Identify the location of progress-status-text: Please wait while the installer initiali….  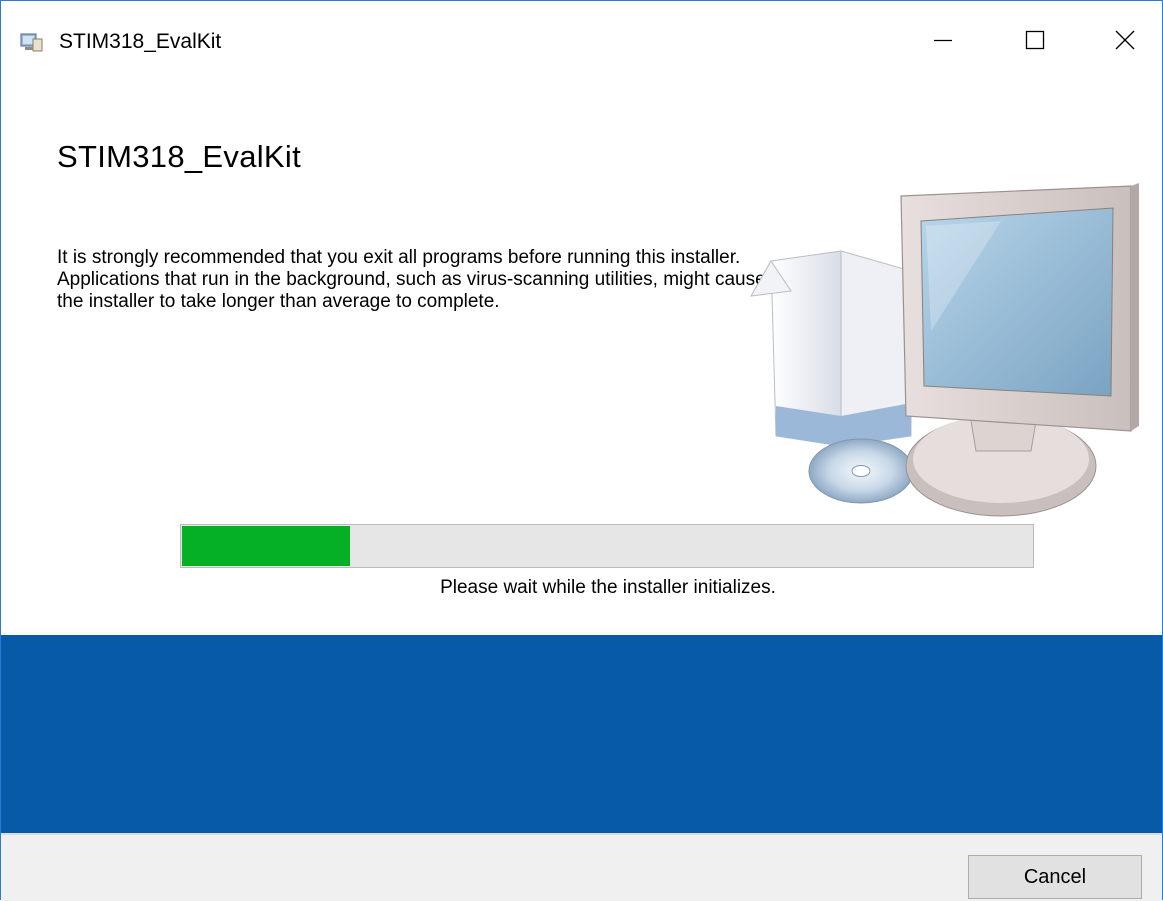
(608, 587).